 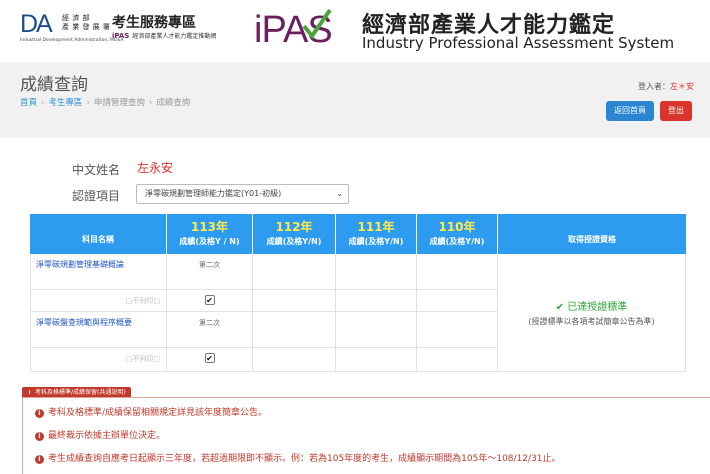 I want to click on ipas-logo: iPAS, so click(x=304, y=27).